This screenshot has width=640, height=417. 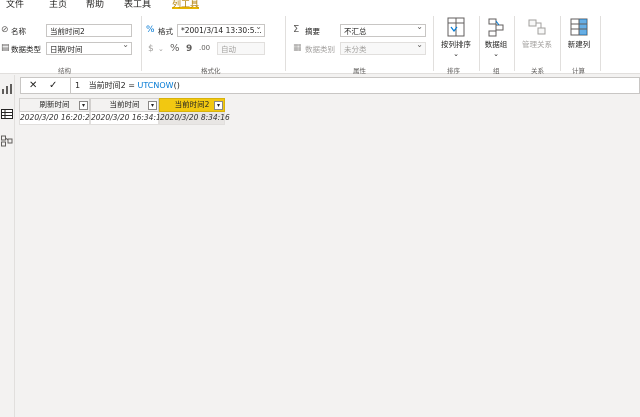 I want to click on table-cell: 2020/3/20 16:20:24, so click(x=57, y=118).